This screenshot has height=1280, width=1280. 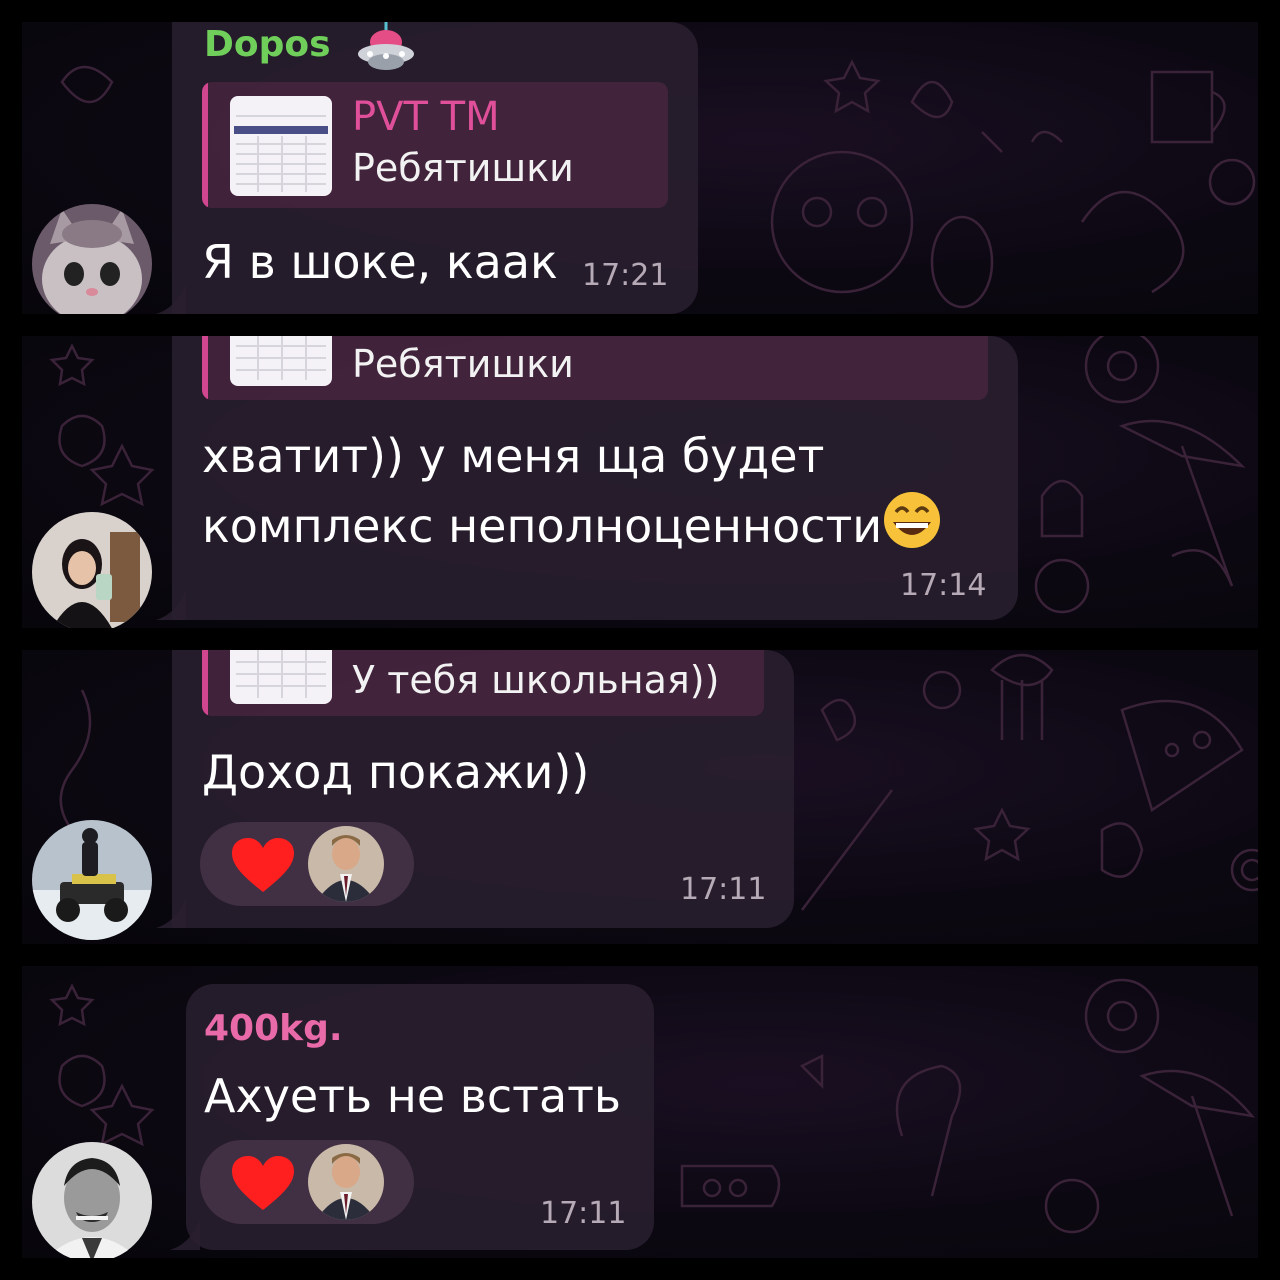 I want to click on reply-chat-title: PVT TM, so click(x=426, y=117).